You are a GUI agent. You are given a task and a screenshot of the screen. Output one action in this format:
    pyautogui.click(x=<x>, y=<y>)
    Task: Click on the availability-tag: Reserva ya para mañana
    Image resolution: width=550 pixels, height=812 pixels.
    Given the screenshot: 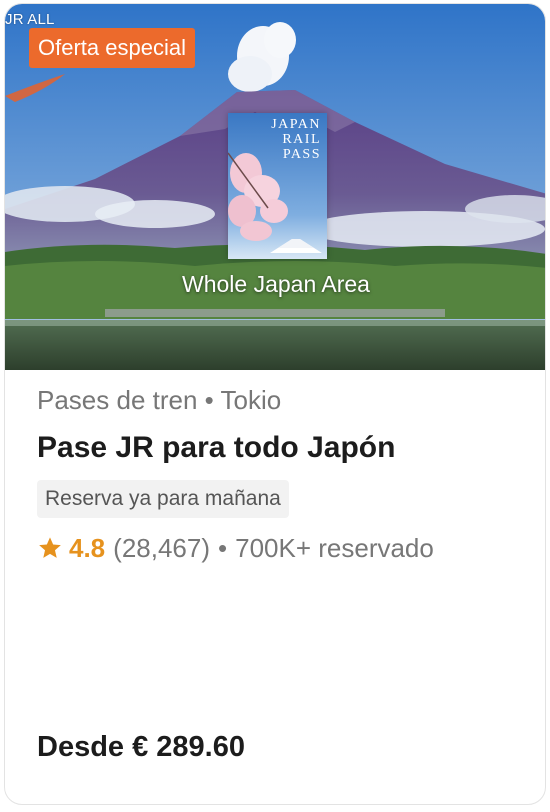 What is the action you would take?
    pyautogui.click(x=163, y=499)
    